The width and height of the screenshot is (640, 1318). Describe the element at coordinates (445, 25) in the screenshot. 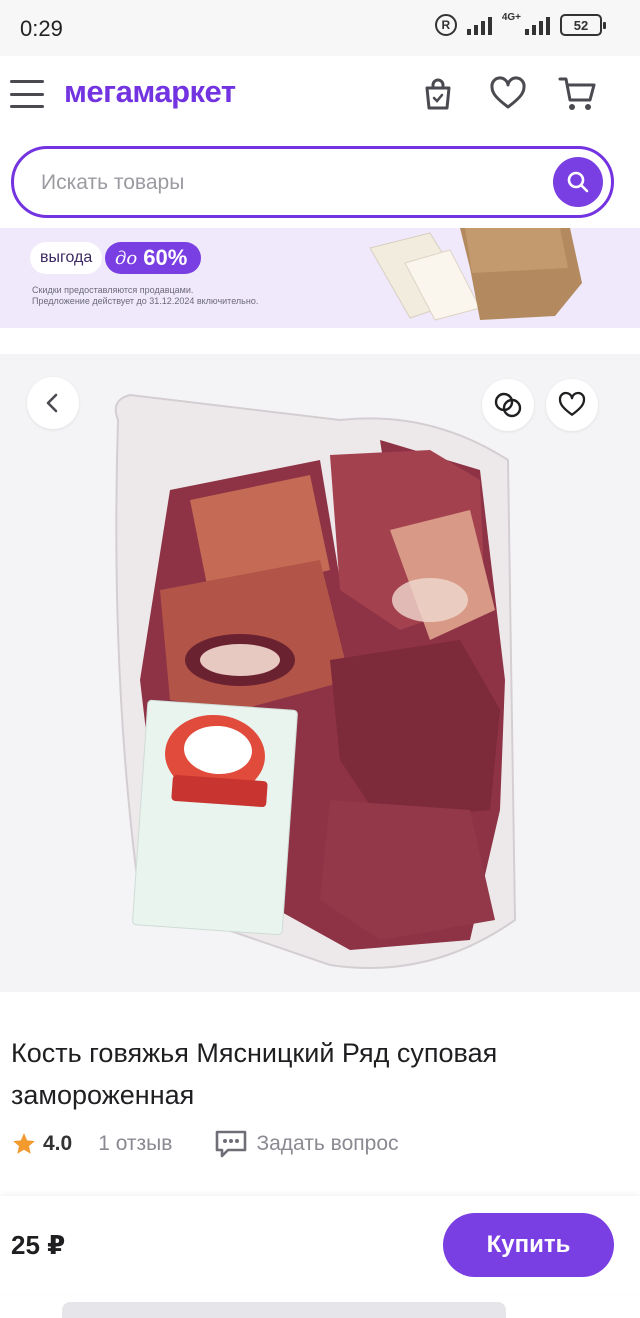

I see `registered-icon: R` at that location.